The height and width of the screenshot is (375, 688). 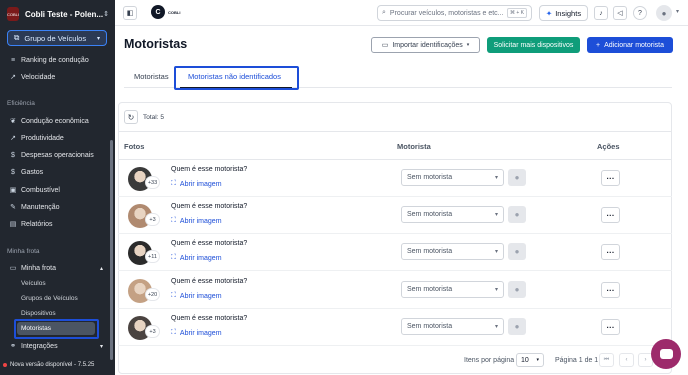 What do you see at coordinates (33, 283) in the screenshot?
I see `sidebar-item-veiculos: Veículos` at bounding box center [33, 283].